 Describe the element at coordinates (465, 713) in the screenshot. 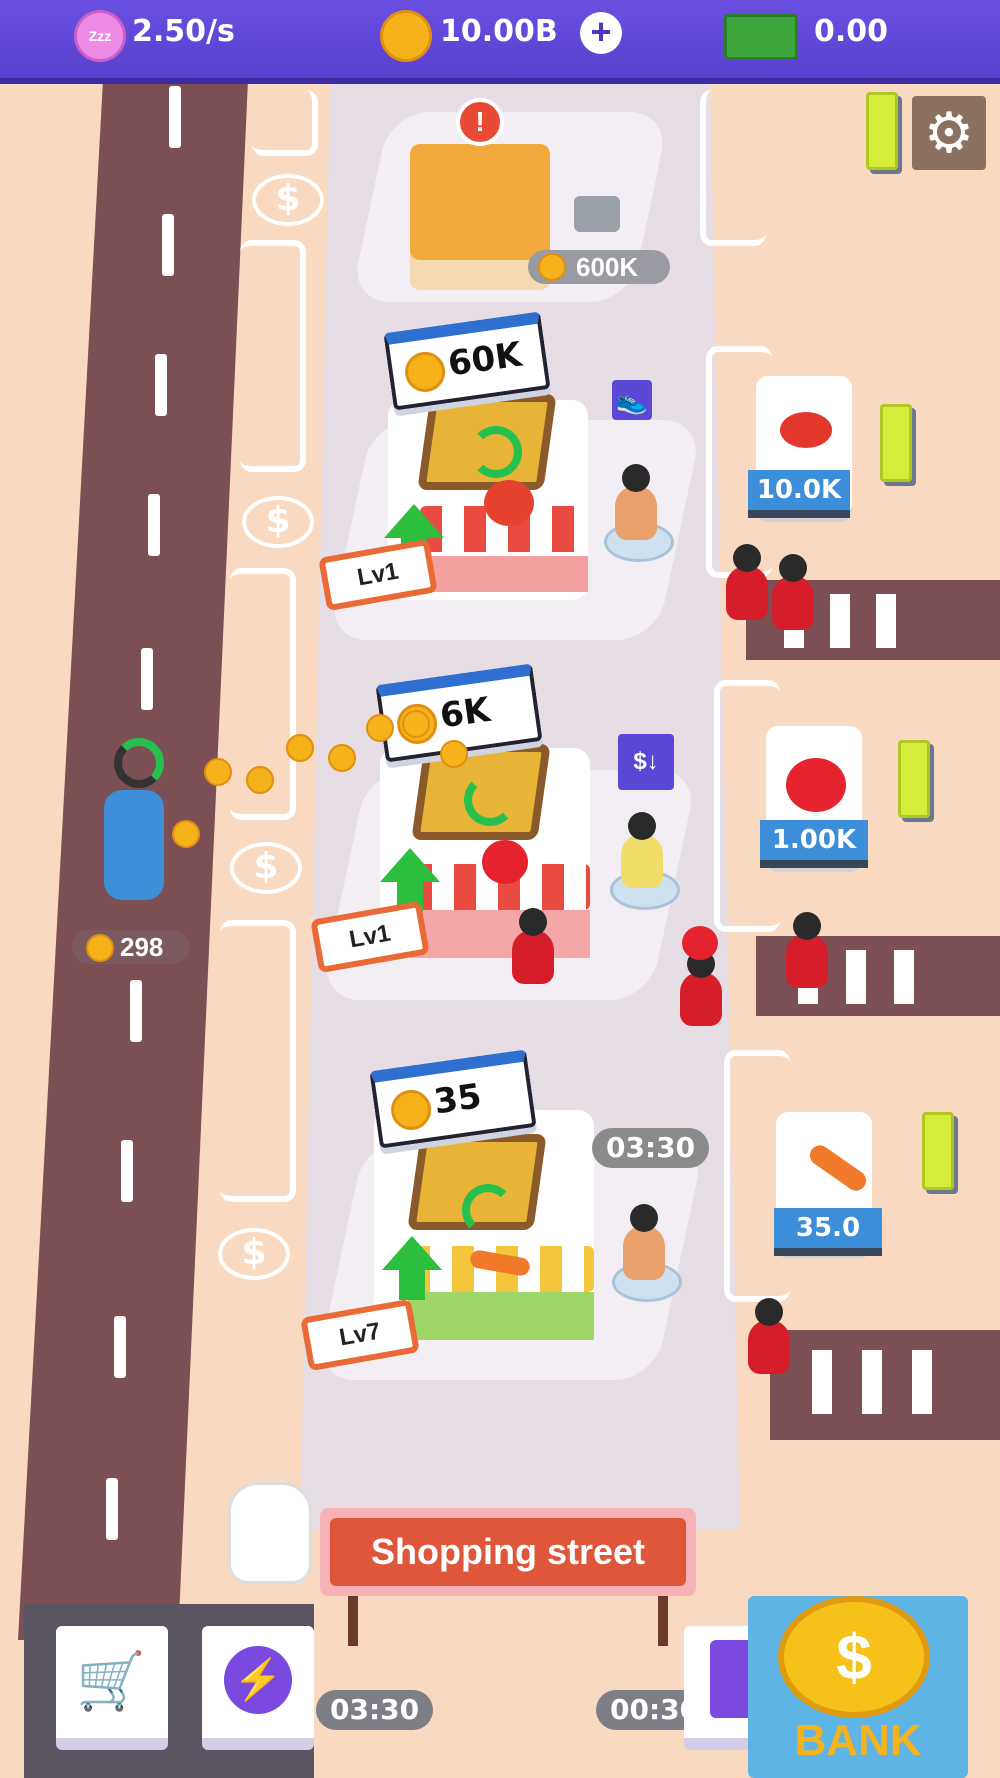

I see `upgrade-price: 6K` at that location.